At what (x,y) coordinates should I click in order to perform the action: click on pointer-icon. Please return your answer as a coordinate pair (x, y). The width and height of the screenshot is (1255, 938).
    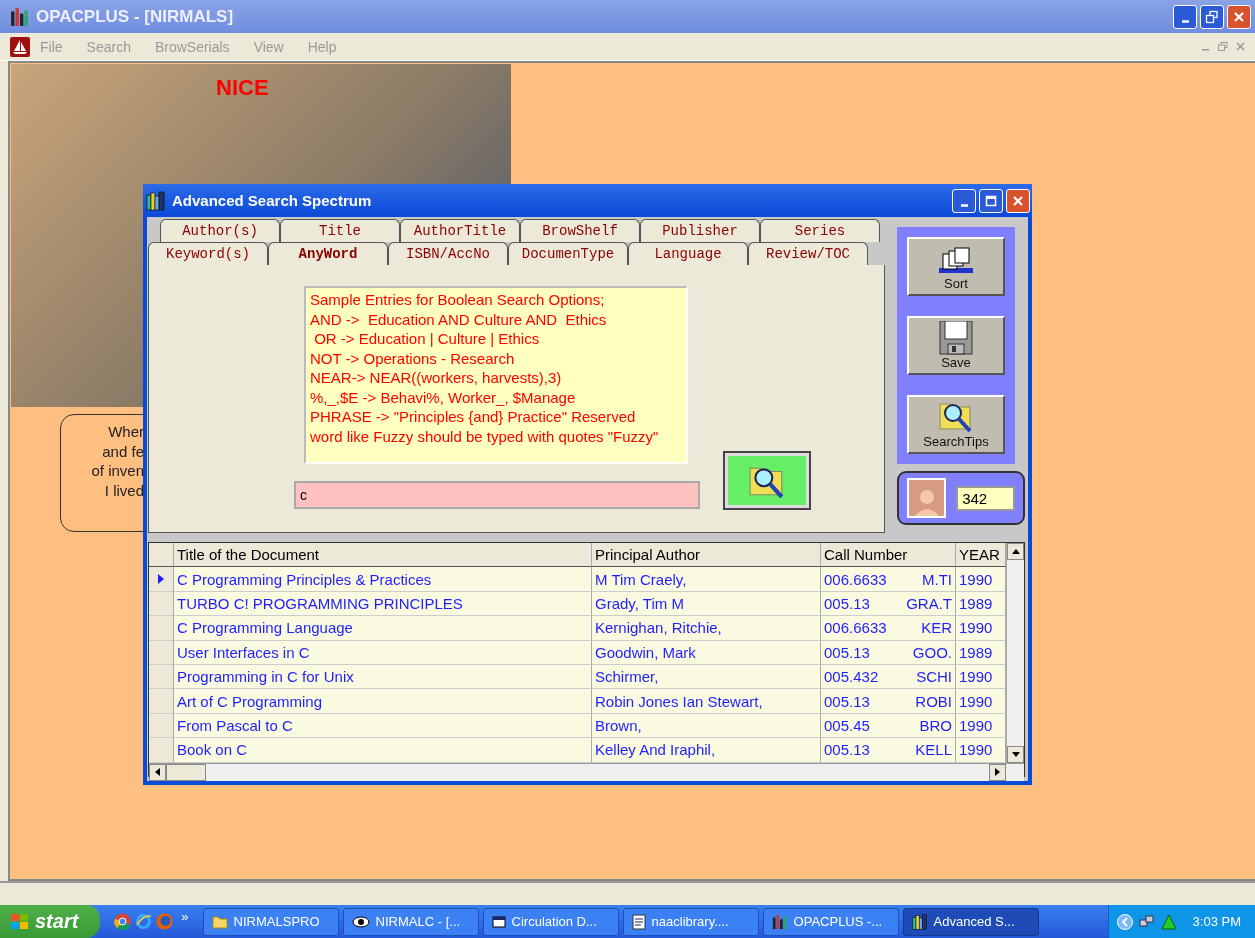
    Looking at the image, I should click on (161, 579).